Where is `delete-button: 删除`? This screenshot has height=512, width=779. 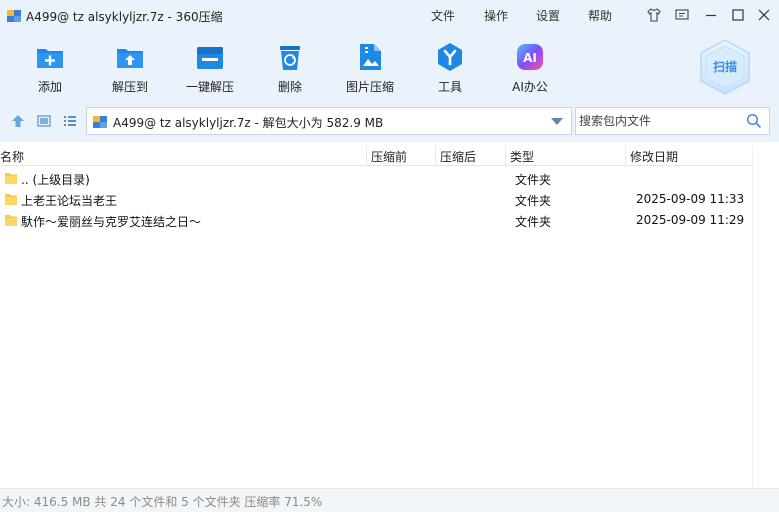
delete-button: 删除 is located at coordinates (290, 67).